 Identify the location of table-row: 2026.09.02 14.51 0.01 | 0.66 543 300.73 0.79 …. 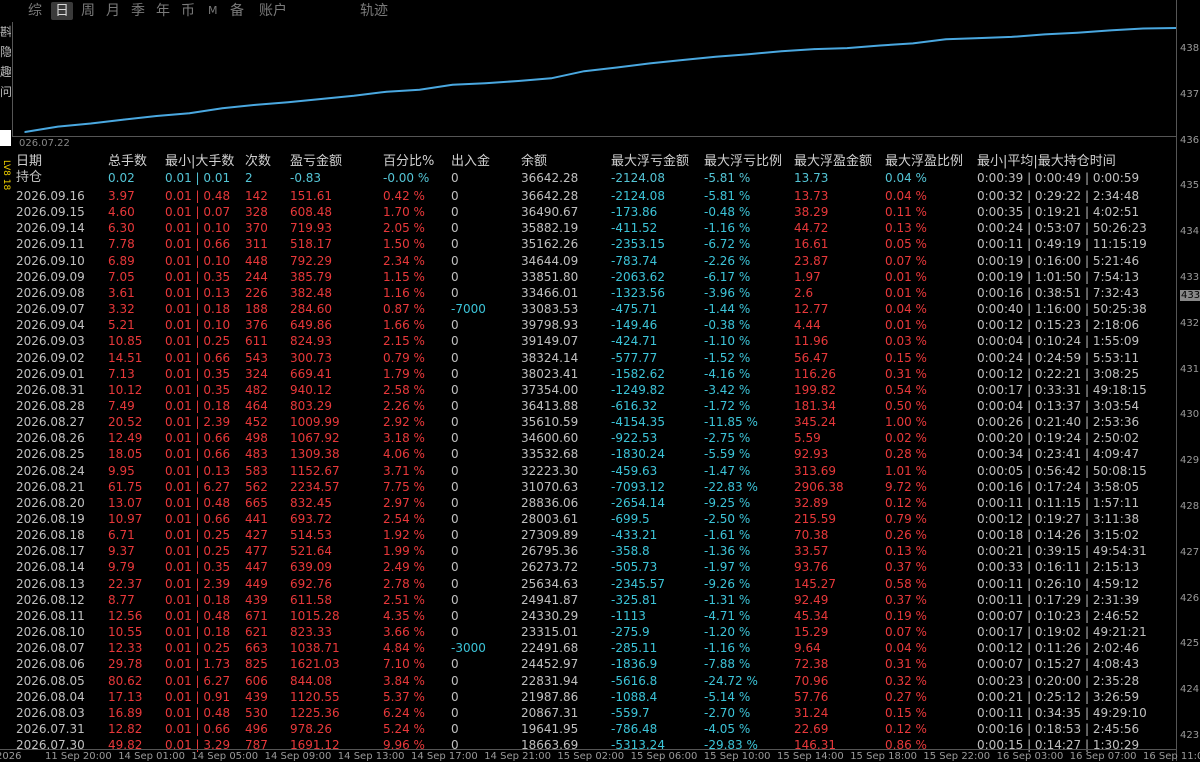
(592, 358).